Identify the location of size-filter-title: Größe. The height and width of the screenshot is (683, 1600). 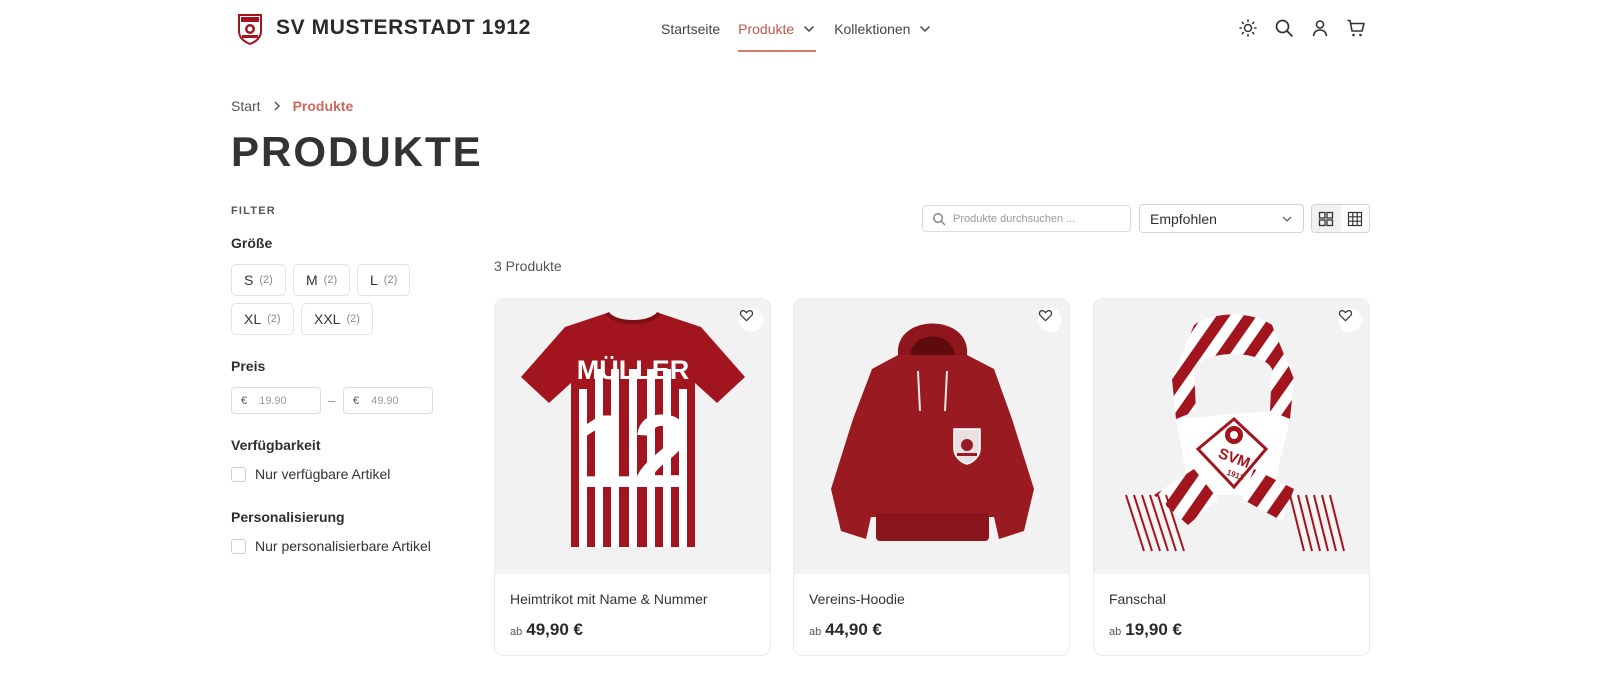
(252, 243).